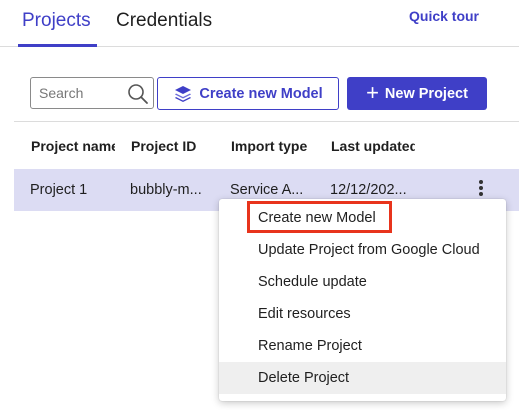  Describe the element at coordinates (266, 121) in the screenshot. I see `table-divider` at that location.